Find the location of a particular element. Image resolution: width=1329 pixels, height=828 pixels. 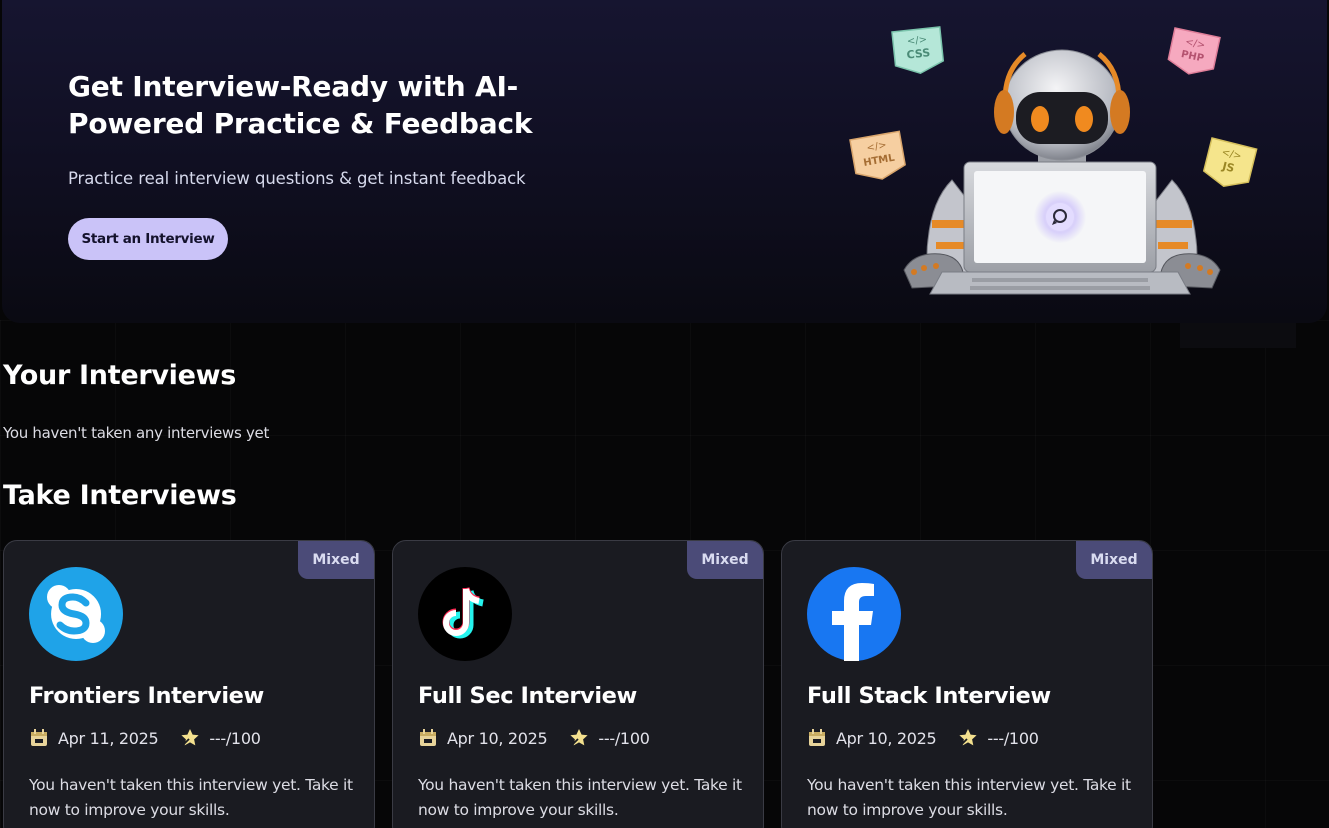

take-interviews-heading: Take Interviews is located at coordinates (120, 495).